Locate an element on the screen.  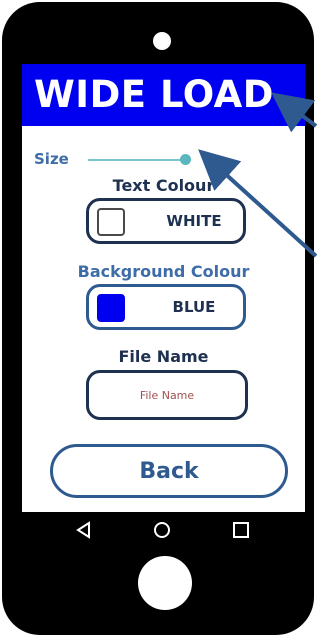
arrow-to-banner is located at coordinates (294, 112).